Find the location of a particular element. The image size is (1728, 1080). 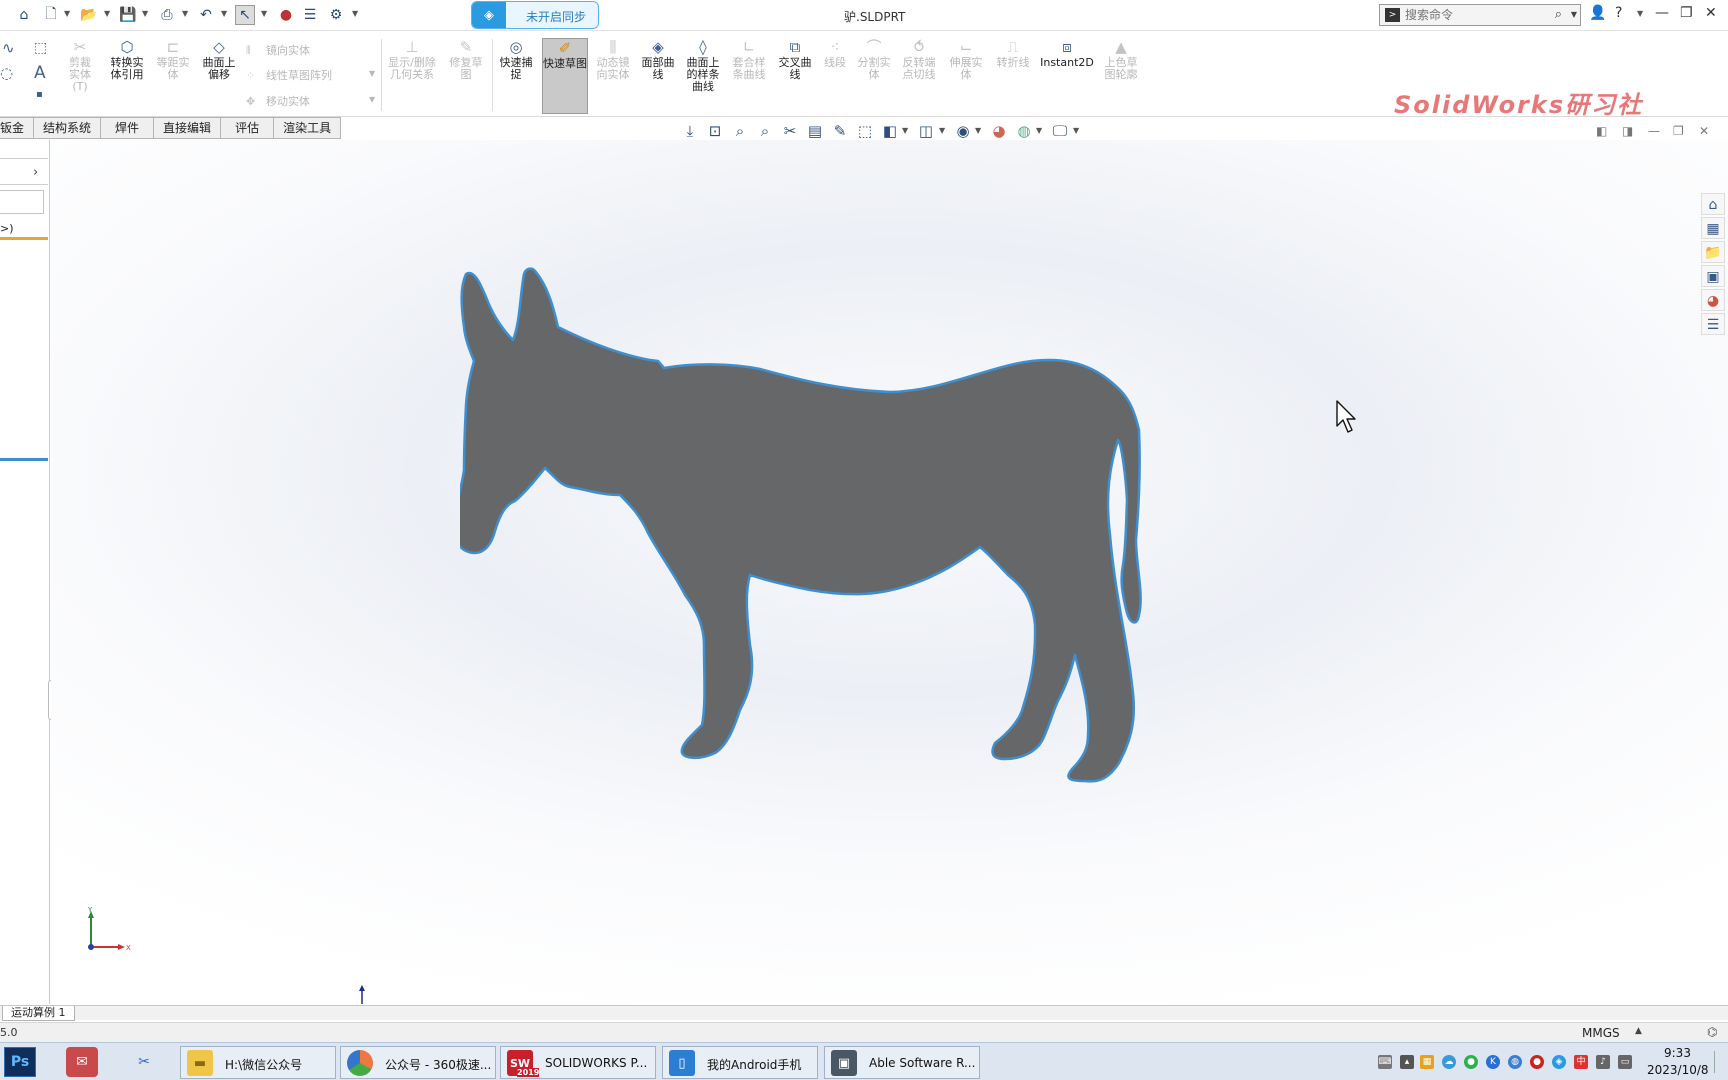

zoom-icon: ⌕ is located at coordinates (765, 131).